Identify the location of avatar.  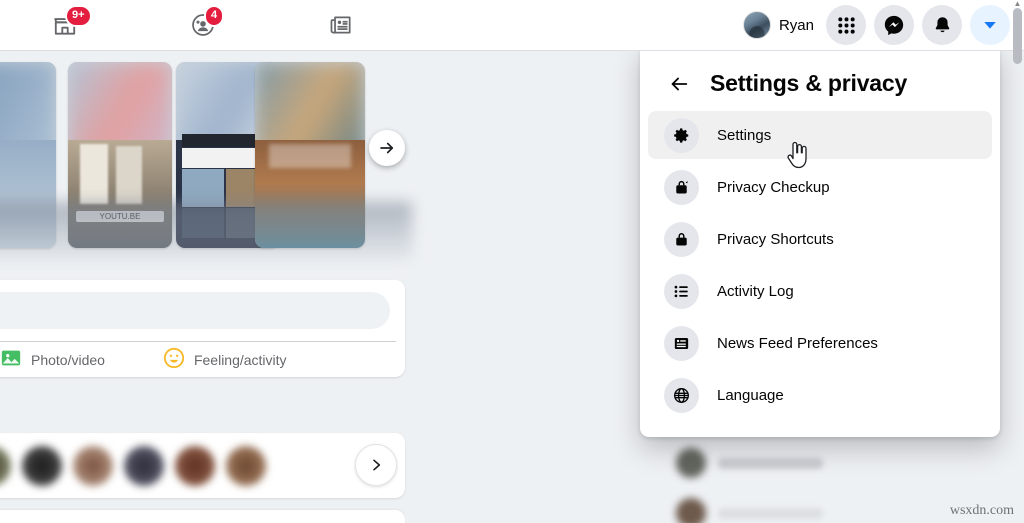
(756, 25).